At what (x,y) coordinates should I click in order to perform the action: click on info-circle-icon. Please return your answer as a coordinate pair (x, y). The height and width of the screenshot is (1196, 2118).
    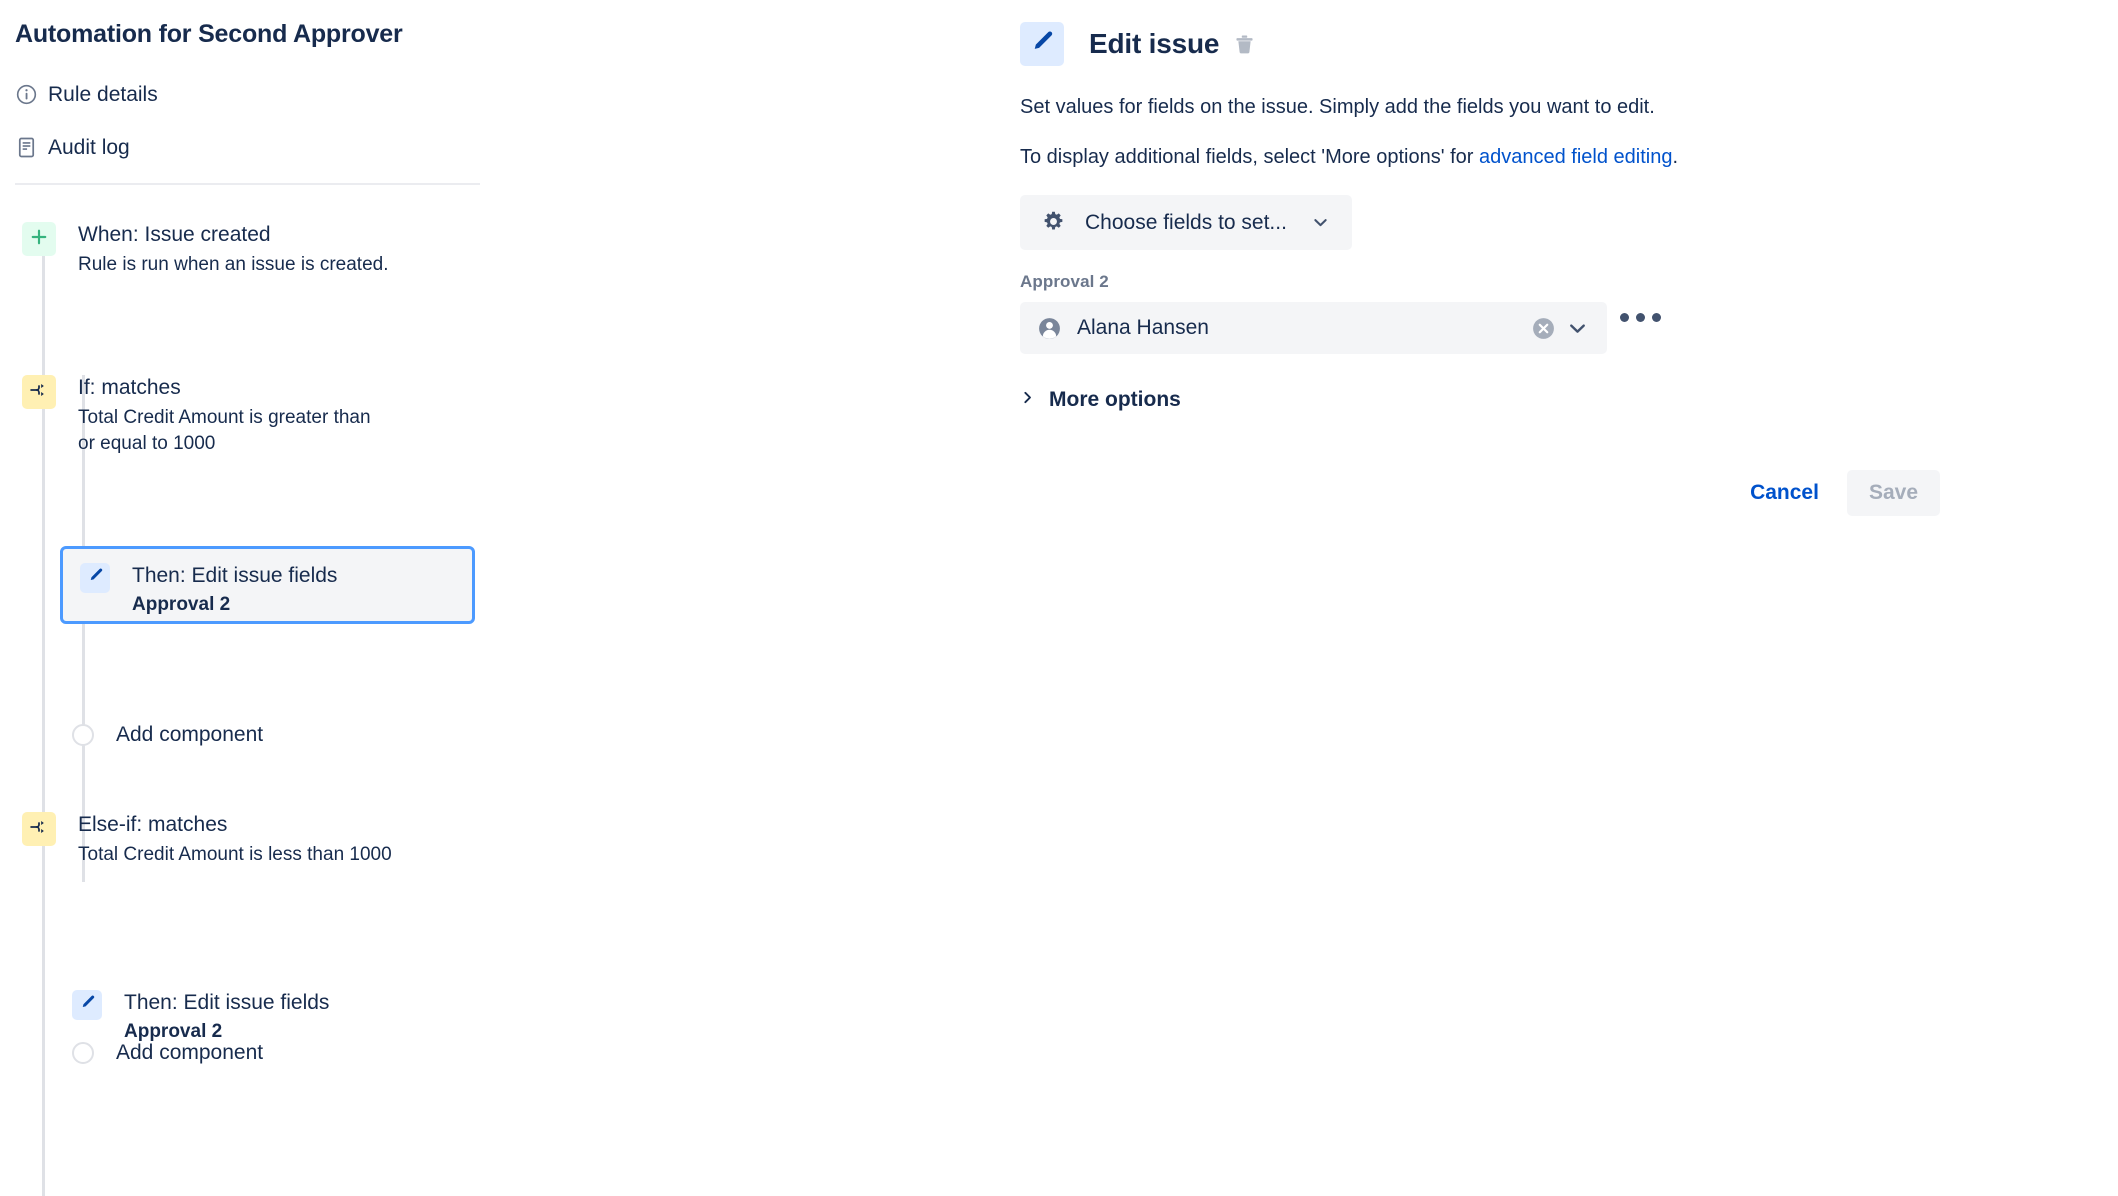
    Looking at the image, I should click on (31, 94).